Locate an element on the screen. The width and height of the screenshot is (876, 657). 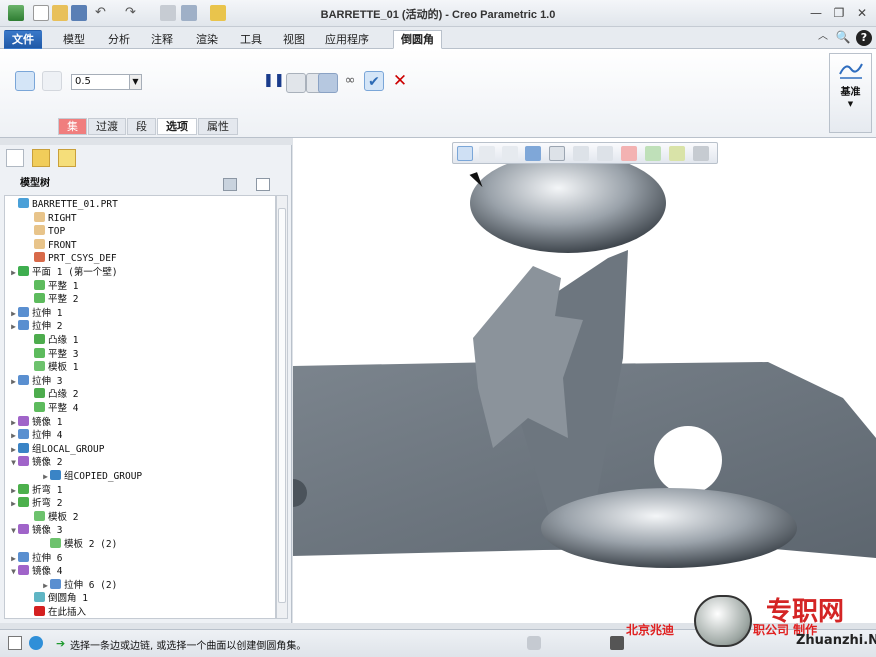
tree-node: 模板 1 is located at coordinates (51, 367).